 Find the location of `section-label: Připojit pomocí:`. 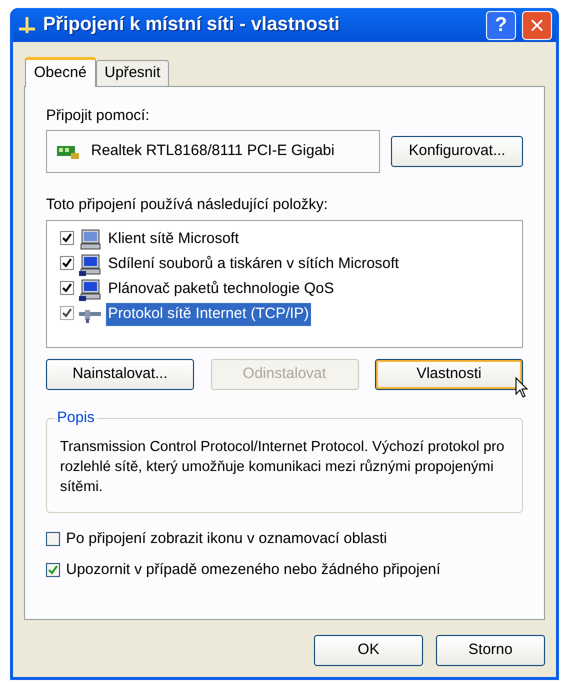

section-label: Připojit pomocí: is located at coordinates (98, 116).